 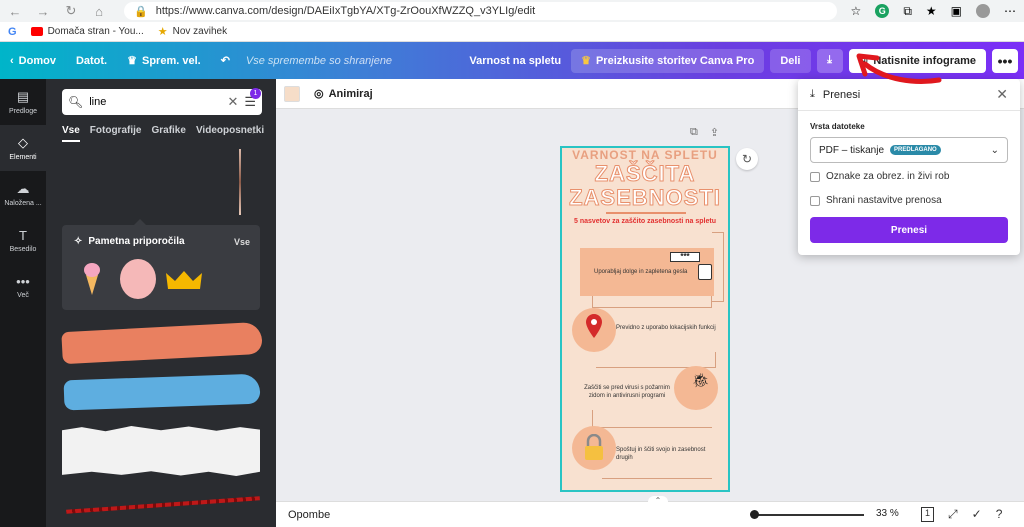 I want to click on zoom-level: 33 %, so click(x=887, y=513).